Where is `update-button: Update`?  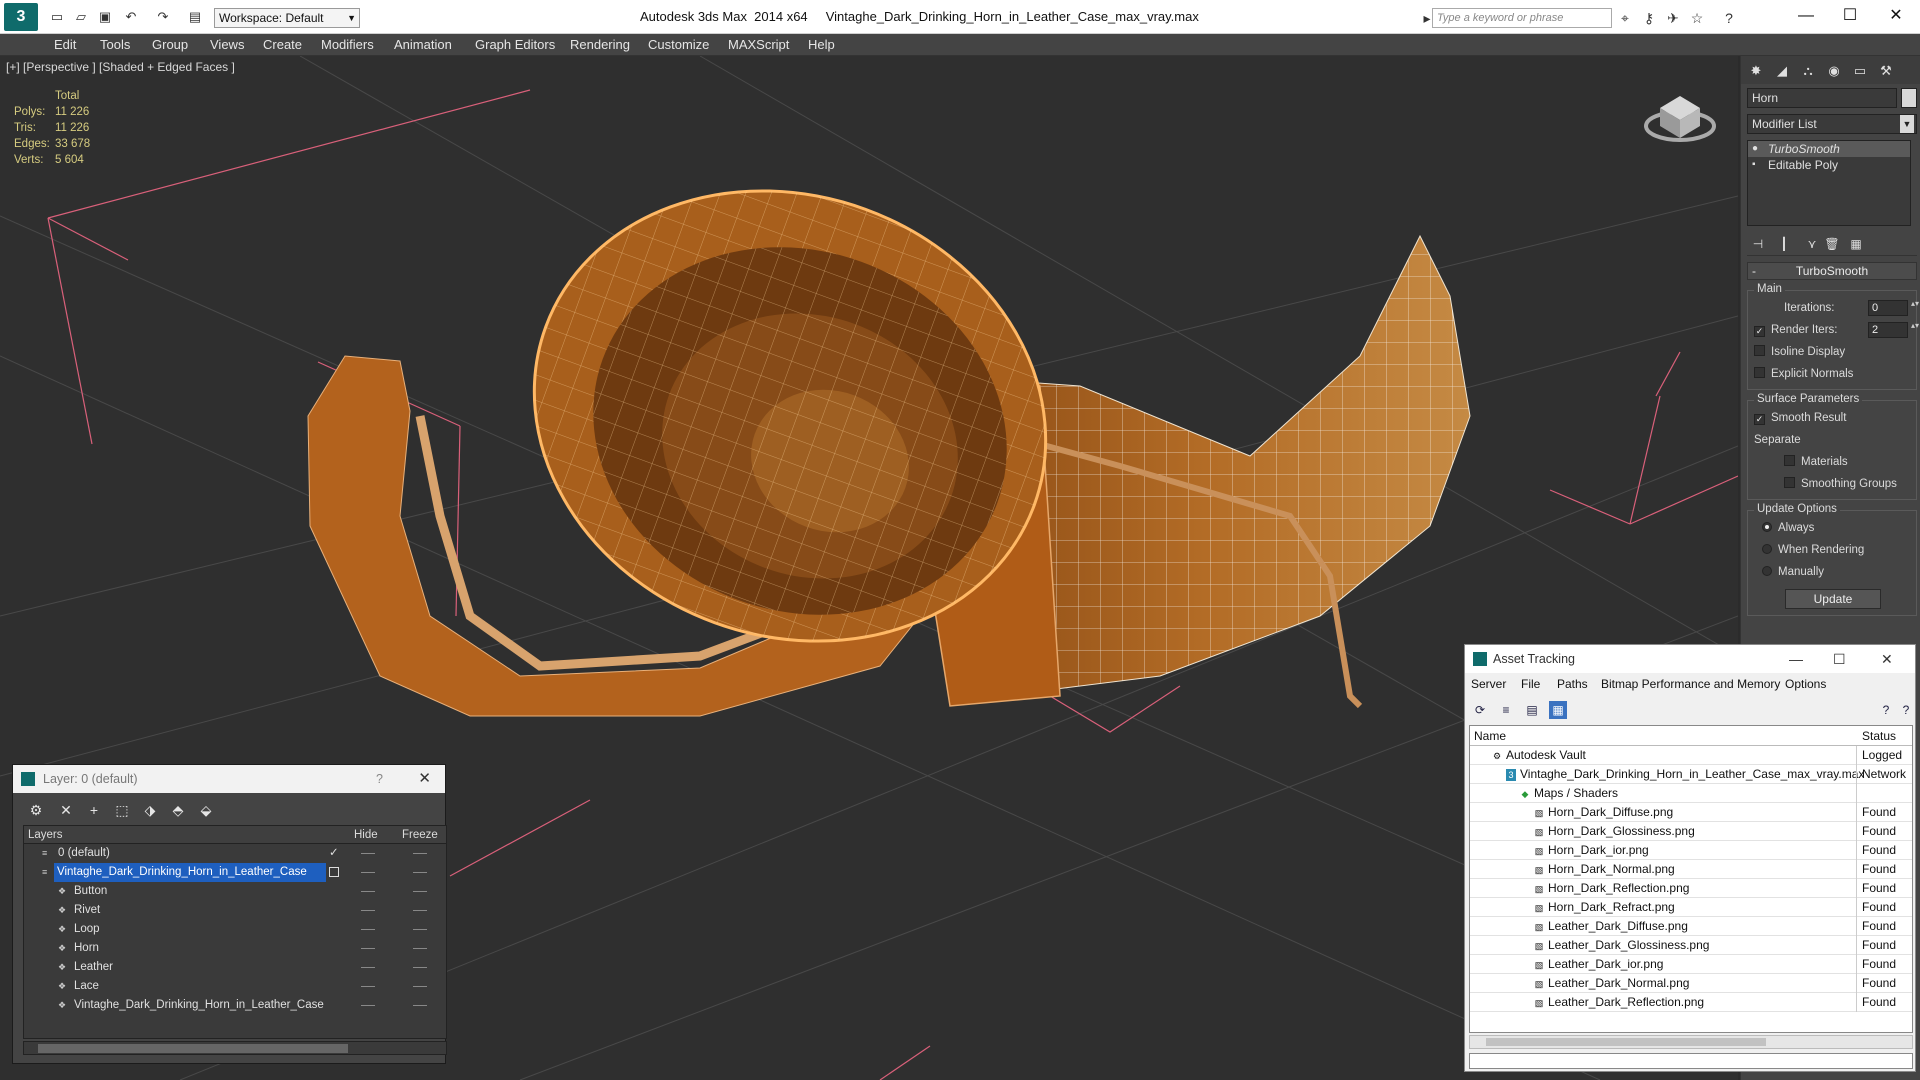
update-button: Update is located at coordinates (1833, 599).